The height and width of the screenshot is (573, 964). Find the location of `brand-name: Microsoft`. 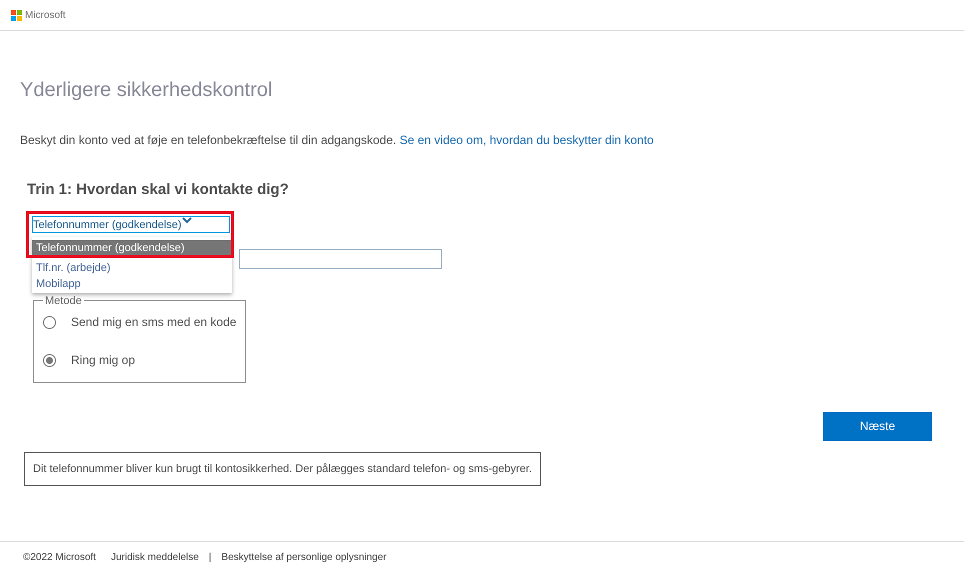

brand-name: Microsoft is located at coordinates (45, 15).